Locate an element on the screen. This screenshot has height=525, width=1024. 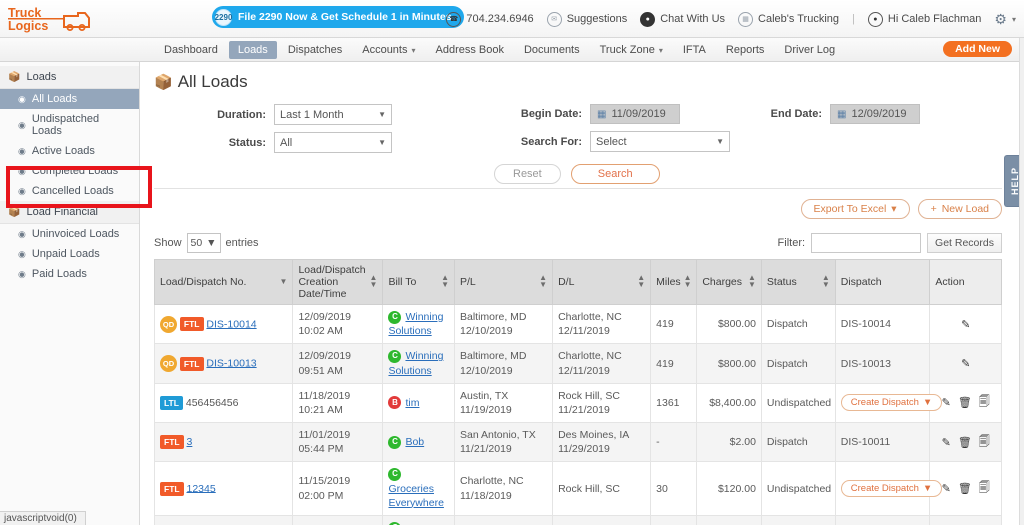
end-date-input: ▦ 12/09/2019 is located at coordinates (875, 114).